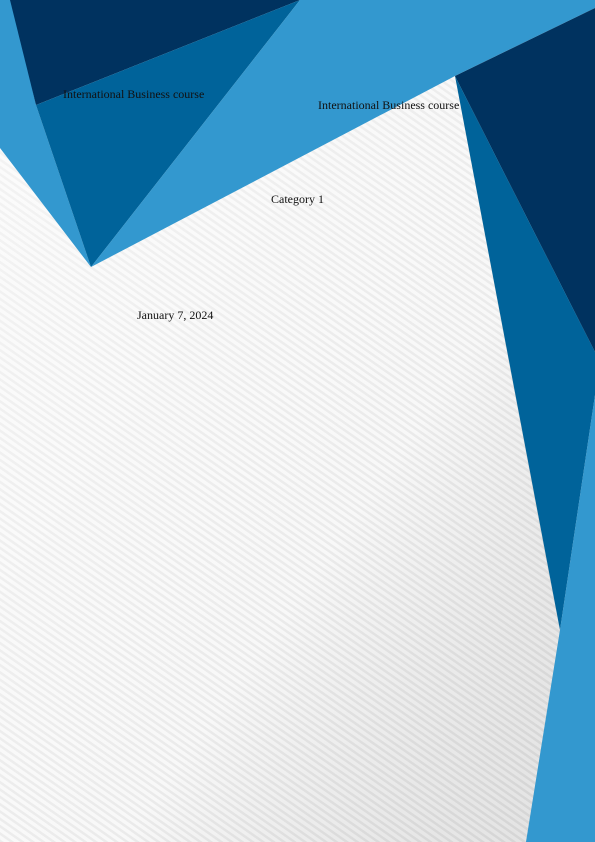 Image resolution: width=595 pixels, height=842 pixels. I want to click on course-title-right: International Business course, so click(389, 105).